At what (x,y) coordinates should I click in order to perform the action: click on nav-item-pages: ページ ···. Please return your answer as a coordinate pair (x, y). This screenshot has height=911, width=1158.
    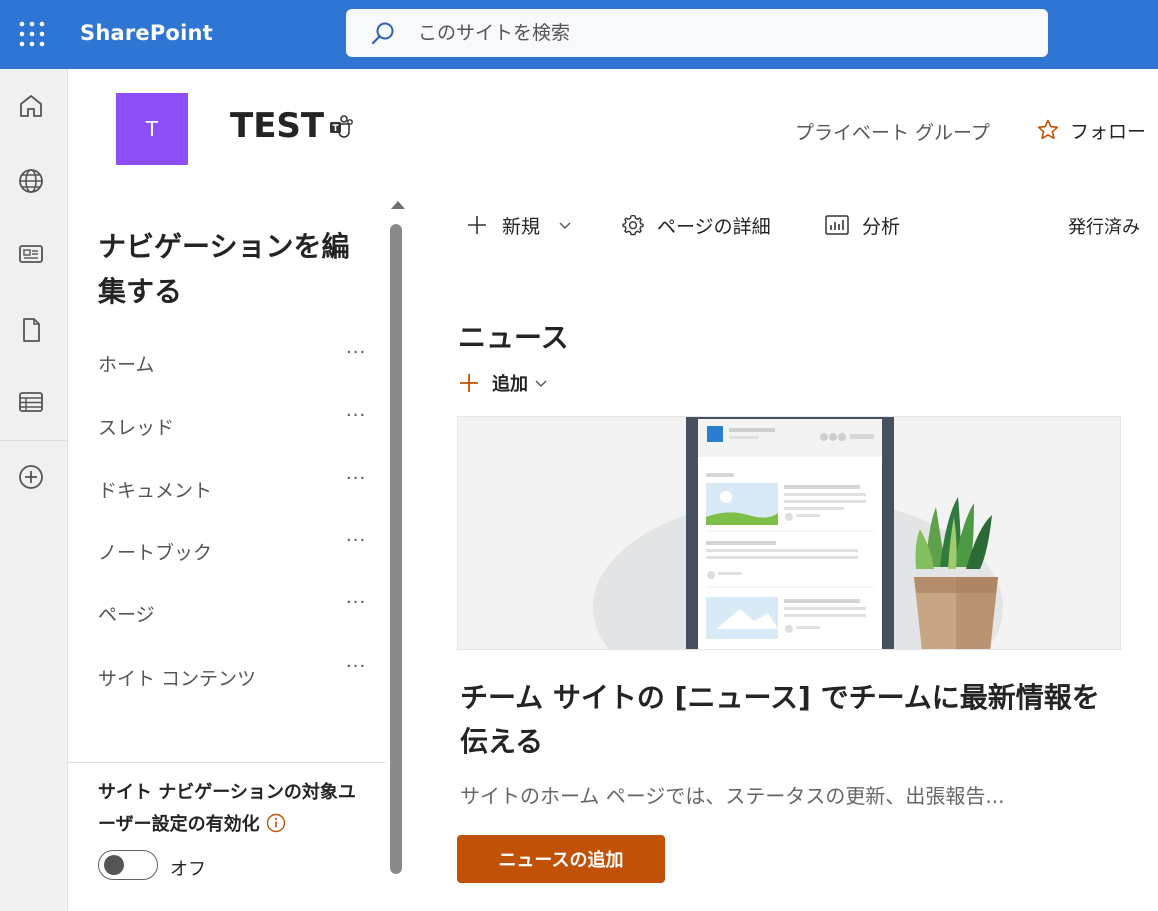
    Looking at the image, I should click on (233, 612).